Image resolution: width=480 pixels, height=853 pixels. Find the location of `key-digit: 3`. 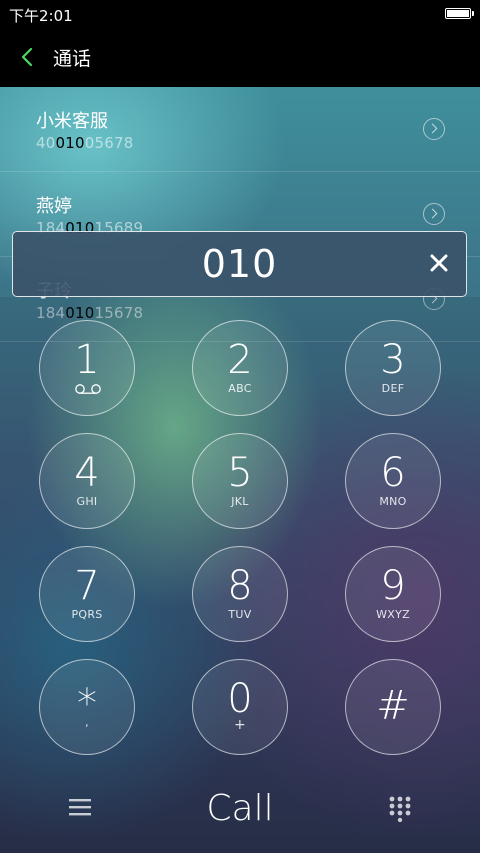

key-digit: 3 is located at coordinates (393, 360).